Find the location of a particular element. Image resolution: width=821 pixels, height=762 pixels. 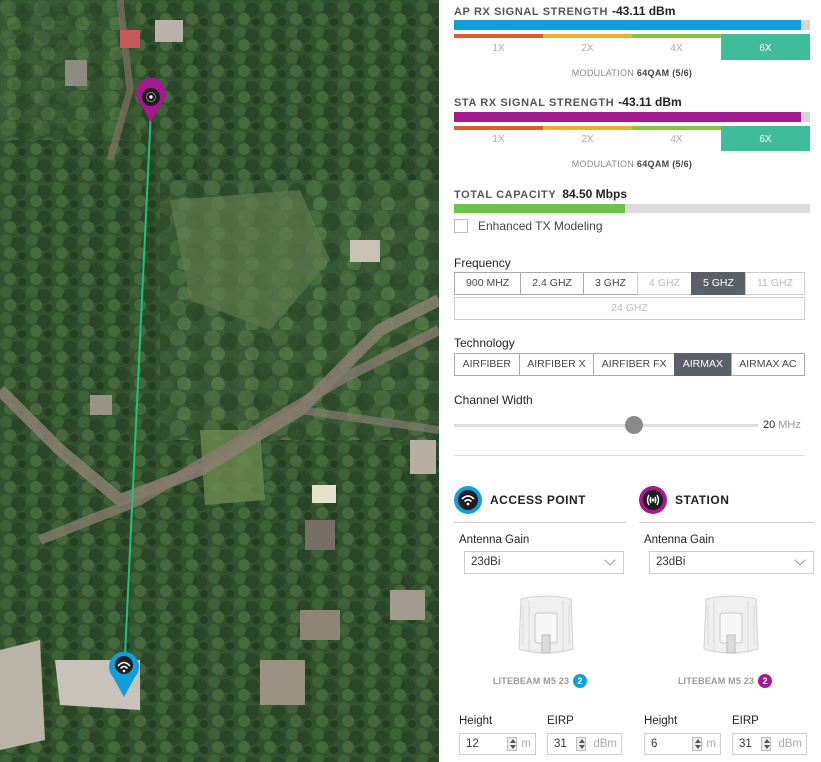

ap-rx-signal-title: AP RX SIGNAL STRENGTH -43.11 dBm is located at coordinates (564, 11).